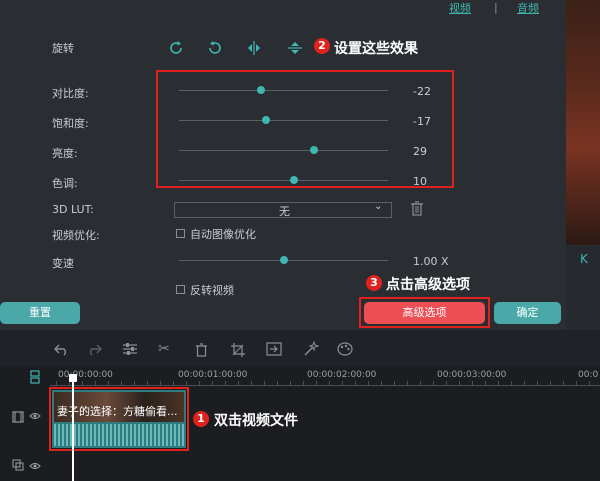 The height and width of the screenshot is (481, 600). I want to click on tab-video: 视频, so click(460, 8).